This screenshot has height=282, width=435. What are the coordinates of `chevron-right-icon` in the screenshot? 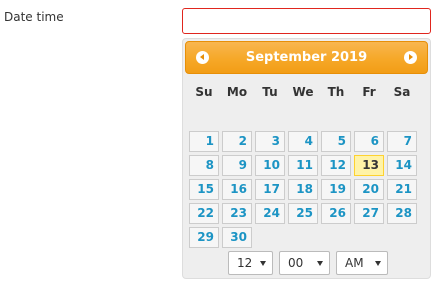 It's located at (410, 57).